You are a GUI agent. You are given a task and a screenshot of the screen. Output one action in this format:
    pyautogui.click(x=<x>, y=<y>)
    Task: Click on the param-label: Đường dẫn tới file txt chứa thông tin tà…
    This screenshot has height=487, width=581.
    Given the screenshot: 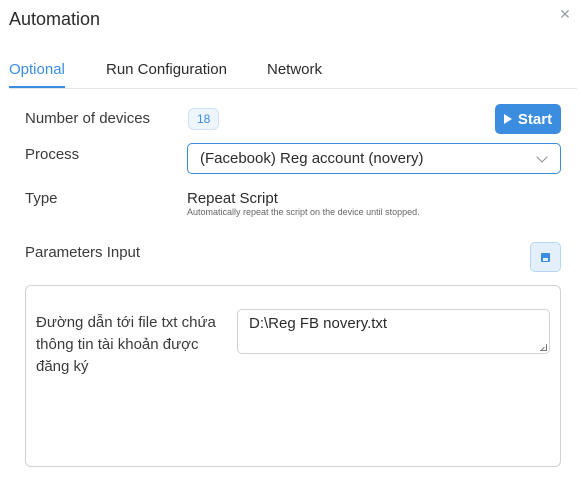 What is the action you would take?
    pyautogui.click(x=126, y=344)
    